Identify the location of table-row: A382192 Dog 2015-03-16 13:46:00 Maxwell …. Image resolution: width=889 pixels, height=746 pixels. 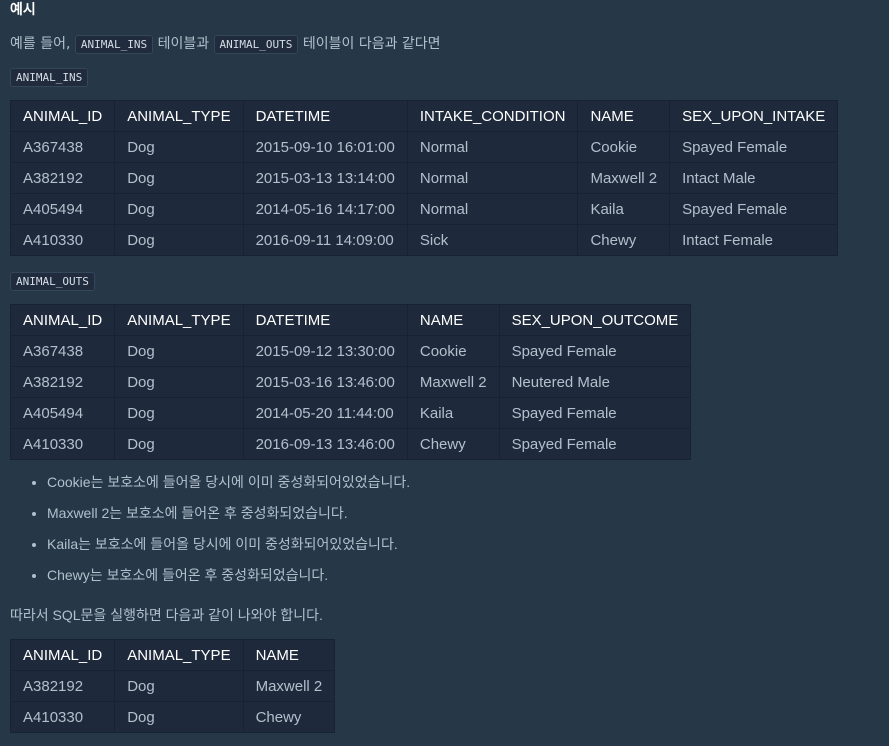
(350, 382).